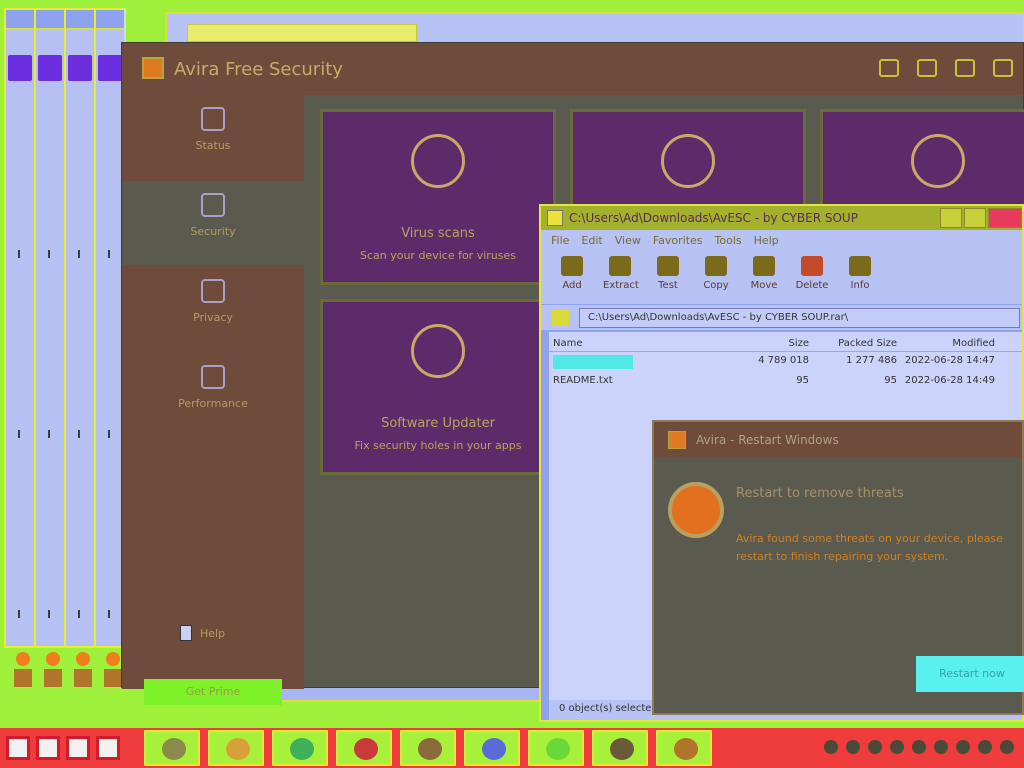 Image resolution: width=1024 pixels, height=768 pixels. Describe the element at coordinates (946, 344) in the screenshot. I see `column-modified: Modified` at that location.